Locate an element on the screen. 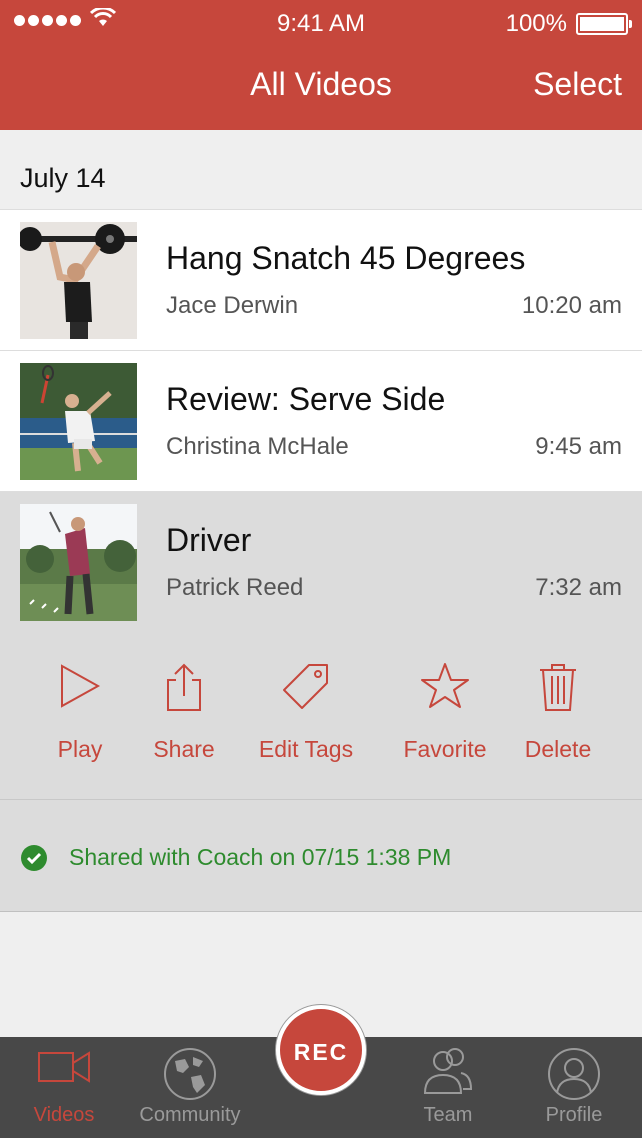 The image size is (642, 1138). shared-status-row: Shared with Coach on 07/15 1:38 PM is located at coordinates (321, 856).